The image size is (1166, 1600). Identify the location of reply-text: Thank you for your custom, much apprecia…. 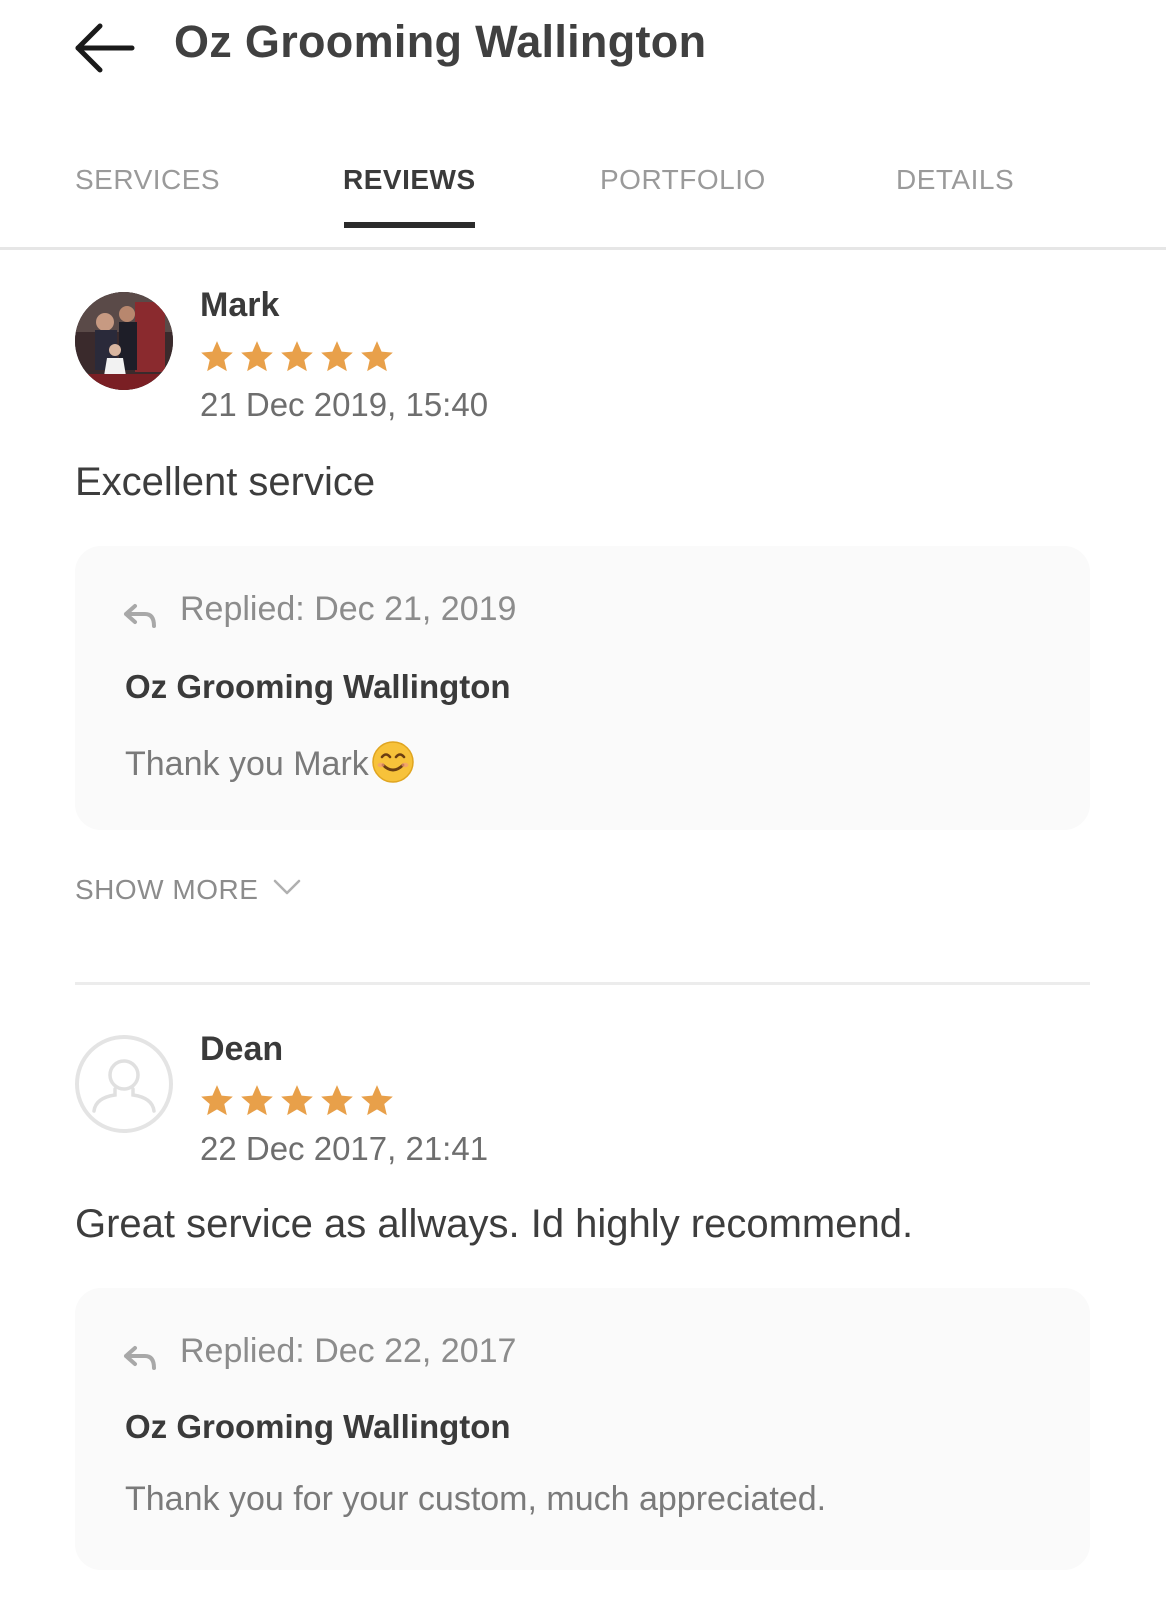
(476, 1499).